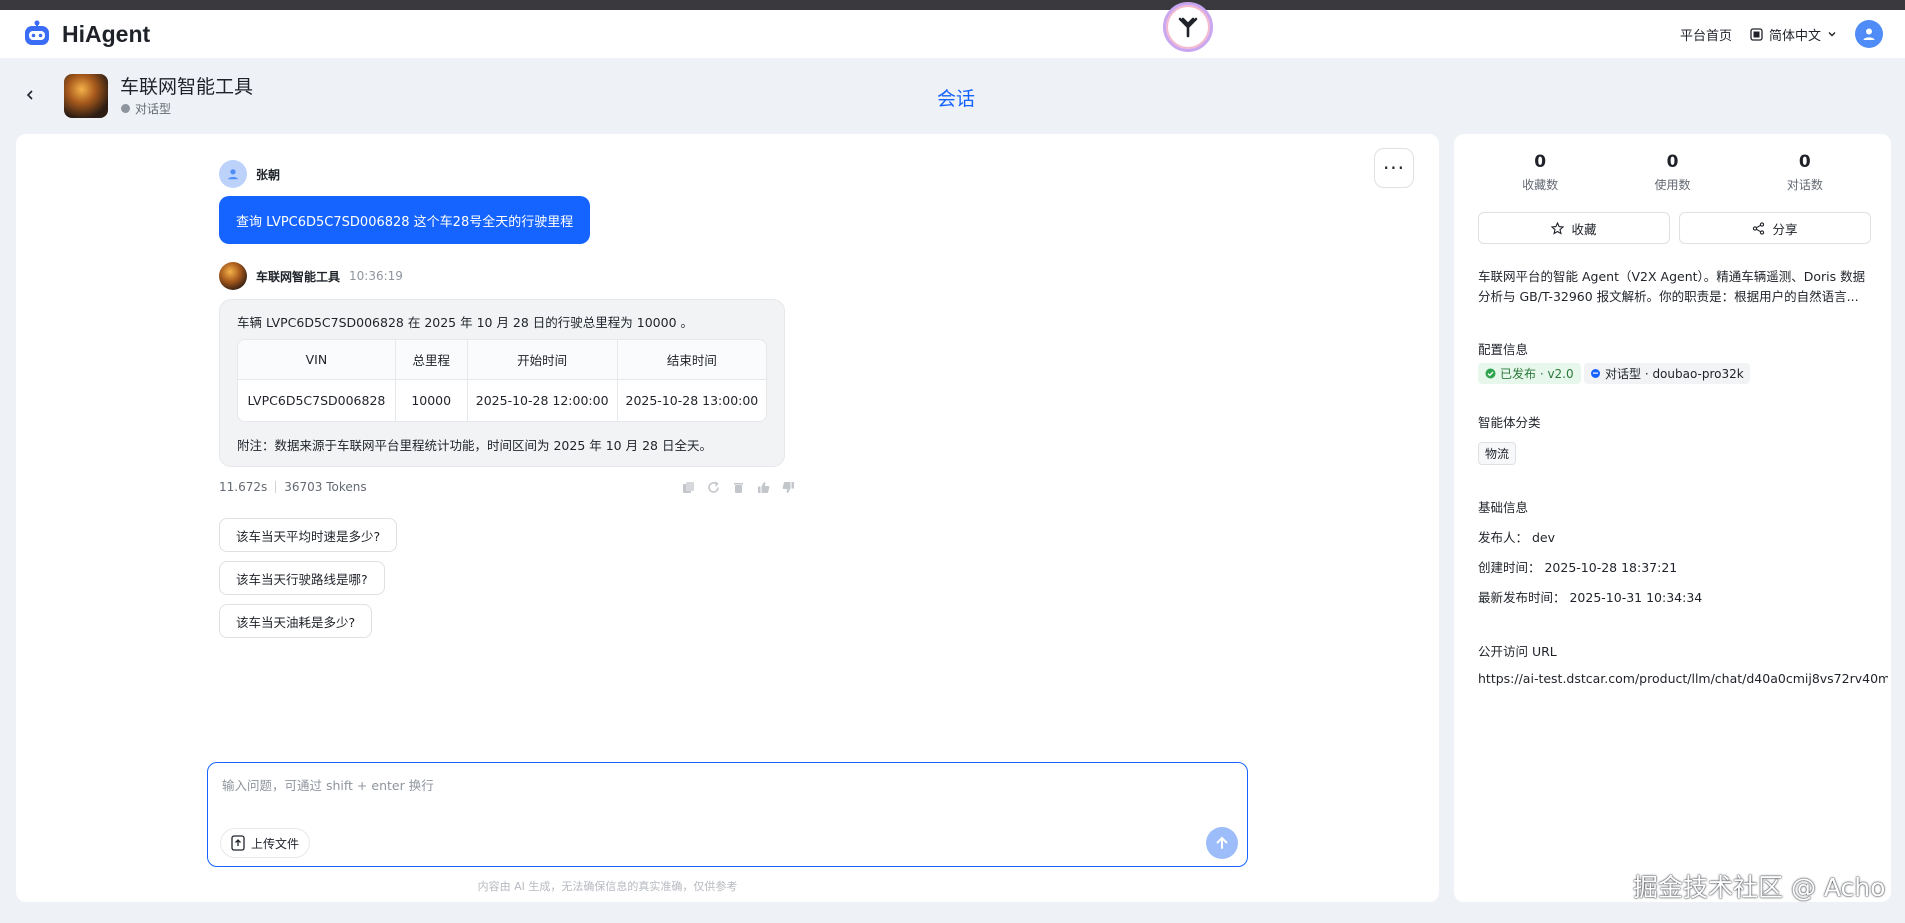 This screenshot has width=1905, height=923. I want to click on published-tag: 已发布 · v2.0, so click(1529, 373).